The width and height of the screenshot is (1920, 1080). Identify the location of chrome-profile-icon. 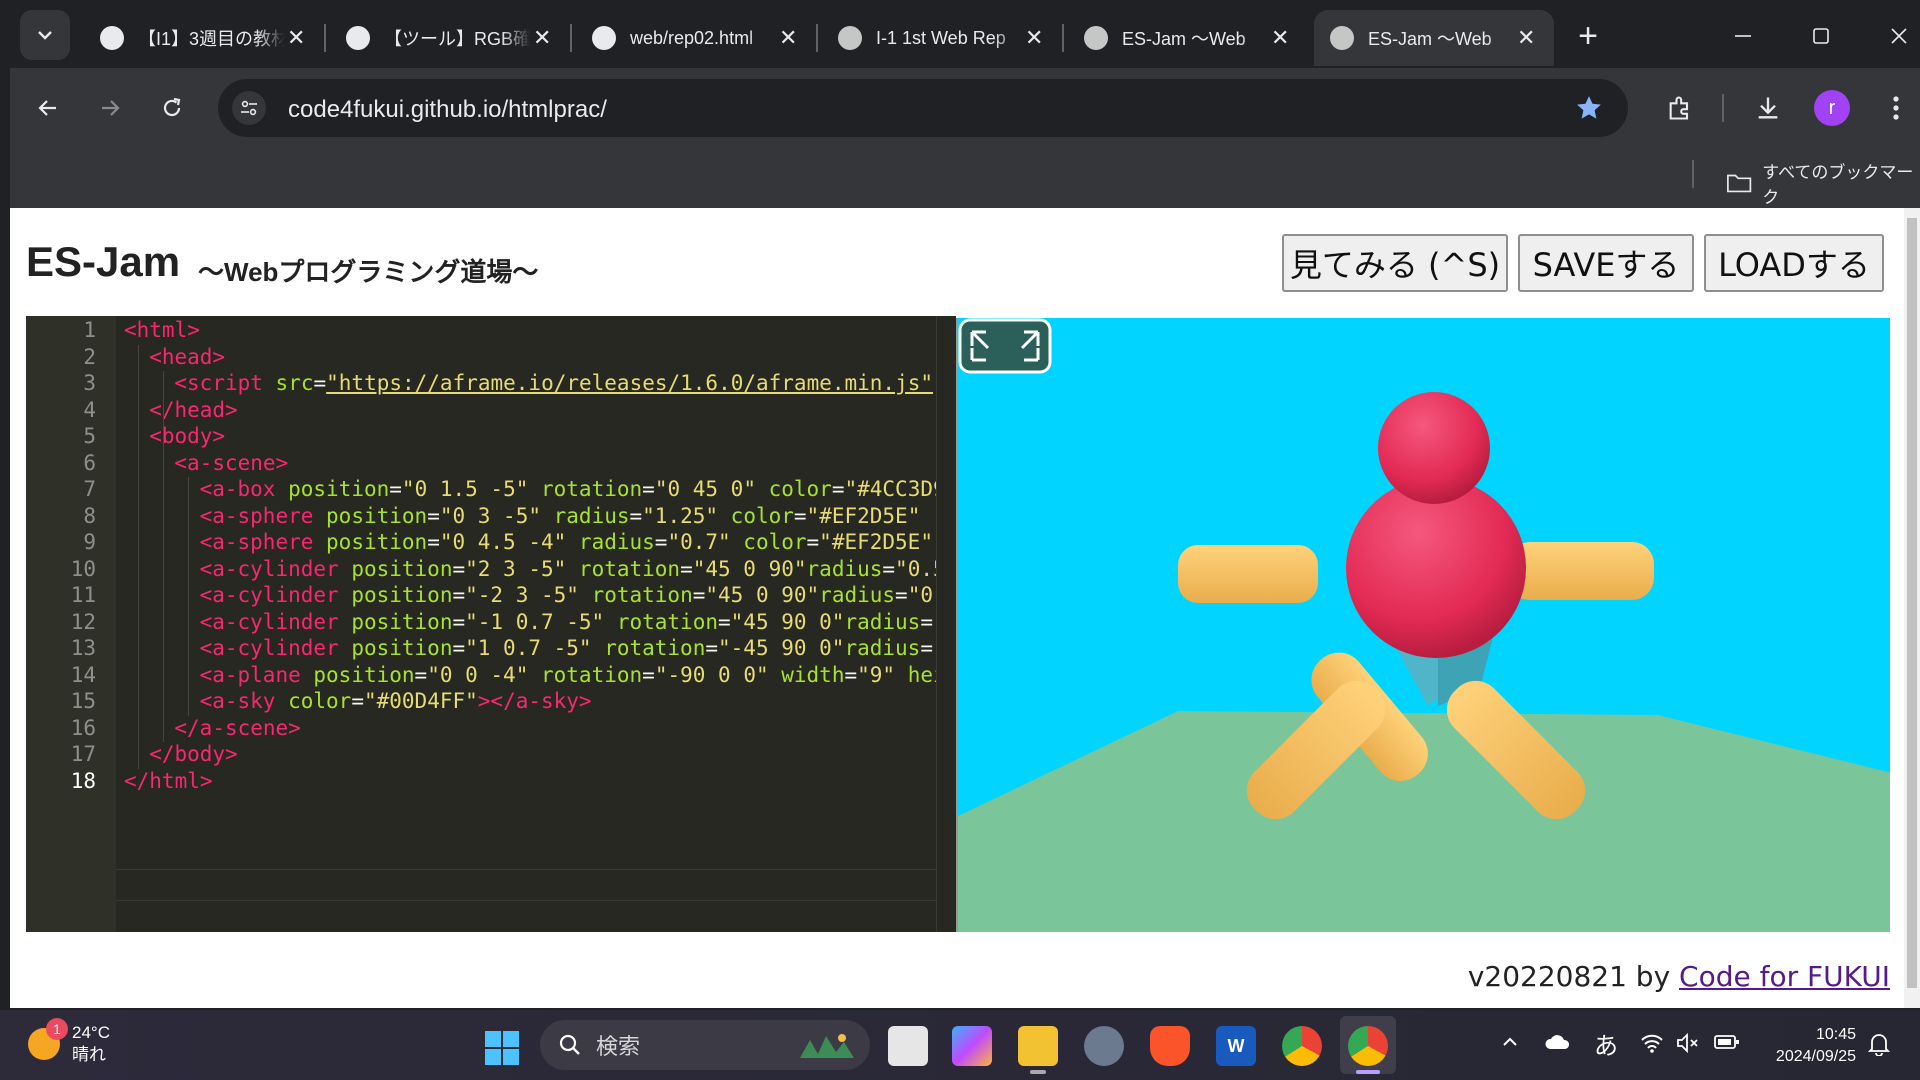
(1368, 1046).